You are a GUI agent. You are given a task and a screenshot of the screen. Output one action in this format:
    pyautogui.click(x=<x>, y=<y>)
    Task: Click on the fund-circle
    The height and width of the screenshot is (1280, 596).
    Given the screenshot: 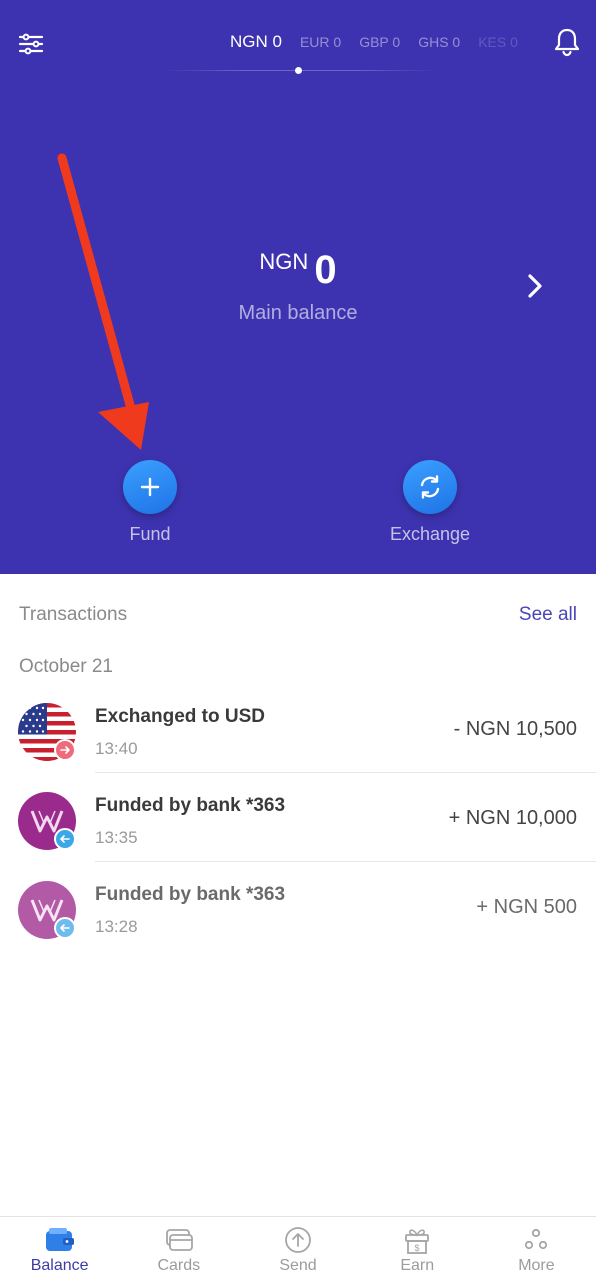 What is the action you would take?
    pyautogui.click(x=150, y=487)
    